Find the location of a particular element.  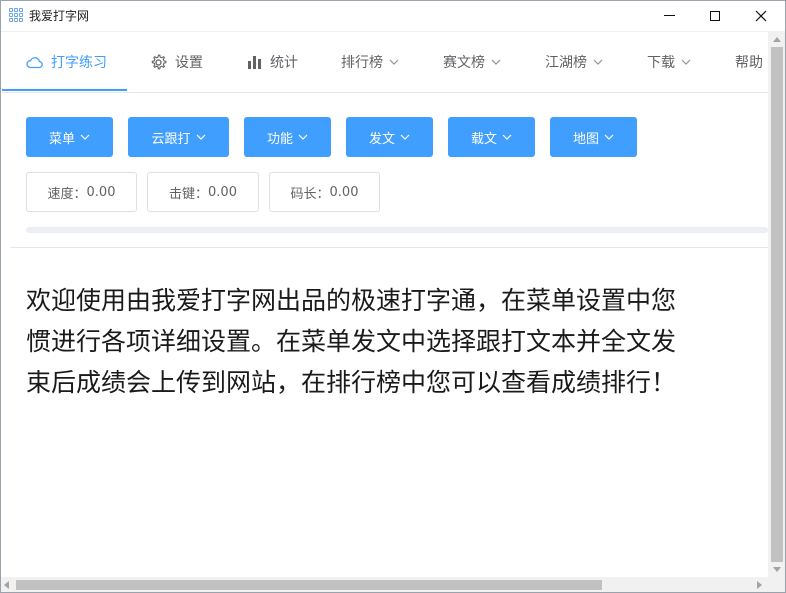

maximize-icon is located at coordinates (715, 15).